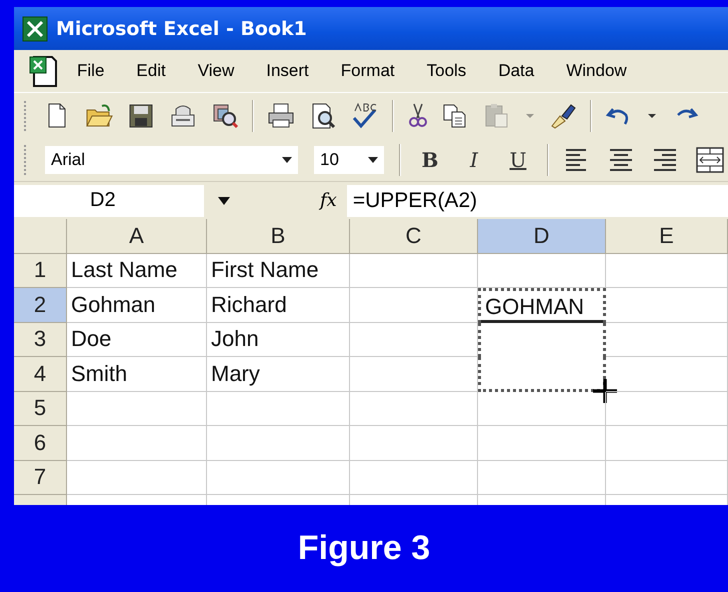 This screenshot has height=592, width=728. I want to click on table-cell: Last Name, so click(137, 271).